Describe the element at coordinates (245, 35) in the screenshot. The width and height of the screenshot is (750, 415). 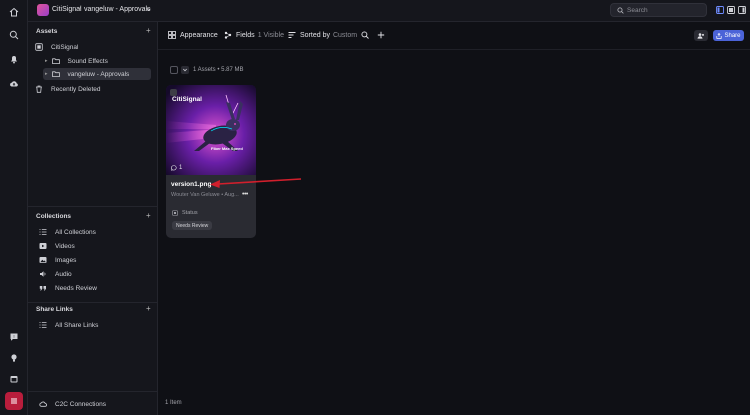
I see `fields-label: Fields` at that location.